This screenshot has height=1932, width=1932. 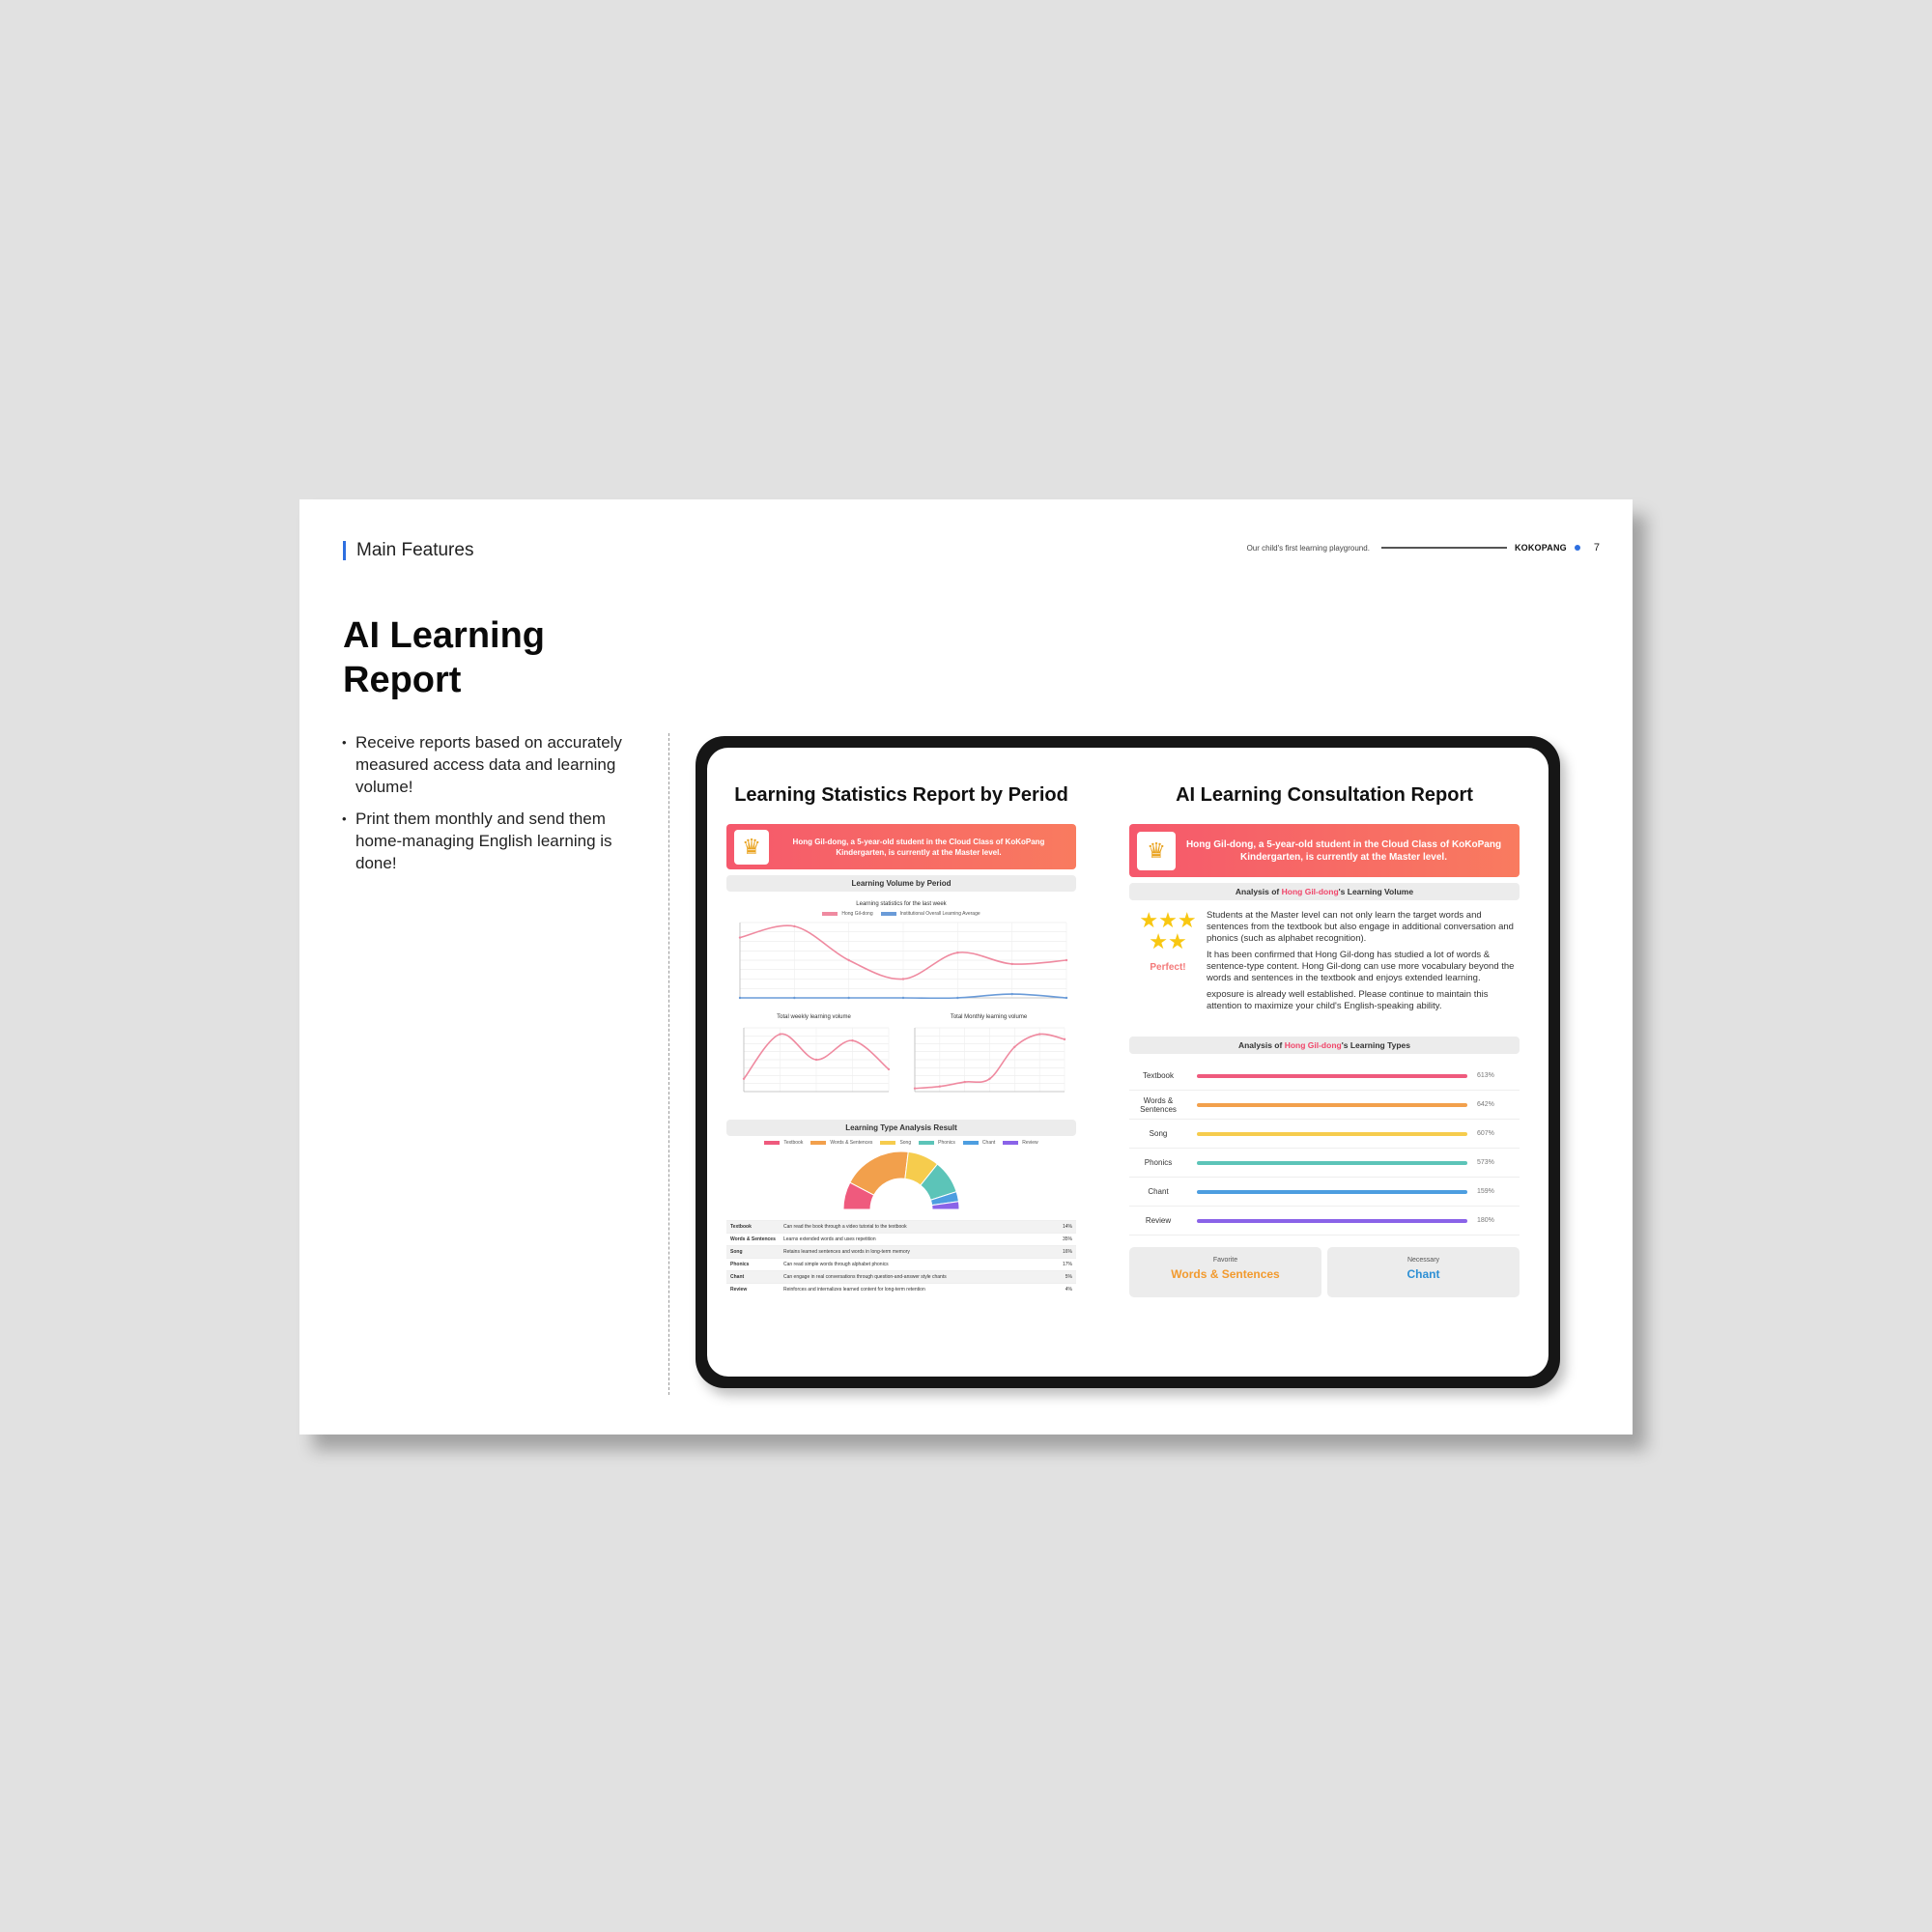 I want to click on brand-logo: KOKOPANG, so click(x=1540, y=548).